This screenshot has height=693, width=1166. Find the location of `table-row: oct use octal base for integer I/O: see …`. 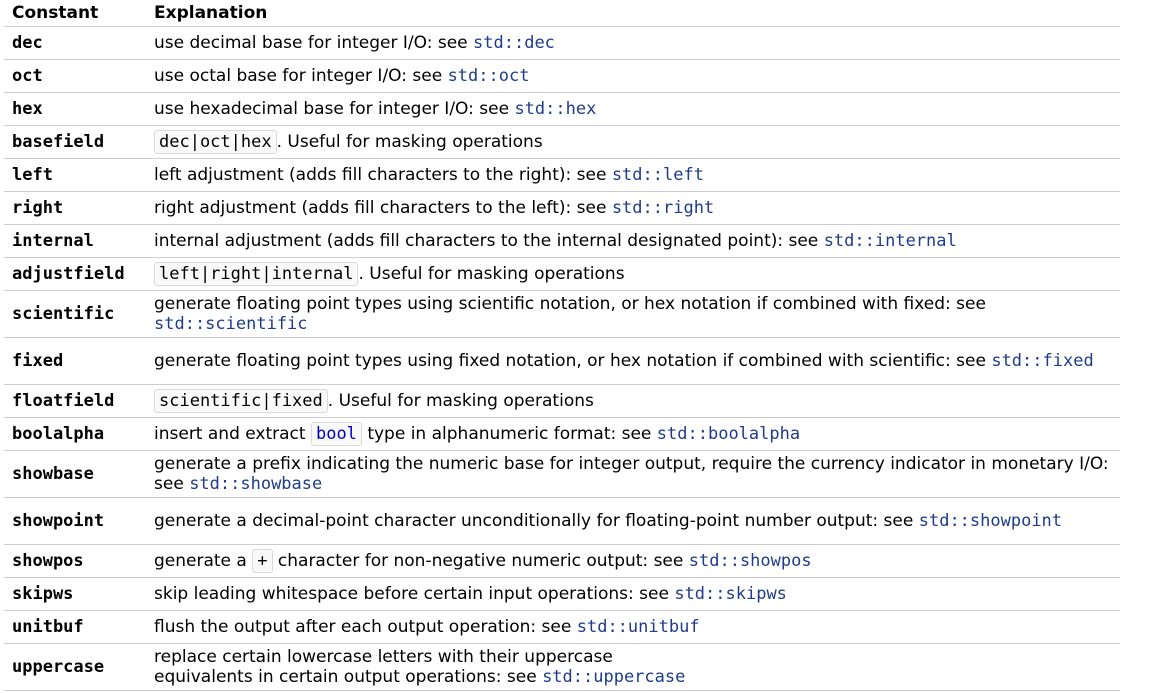

table-row: oct use octal base for integer I/O: see … is located at coordinates (562, 76).